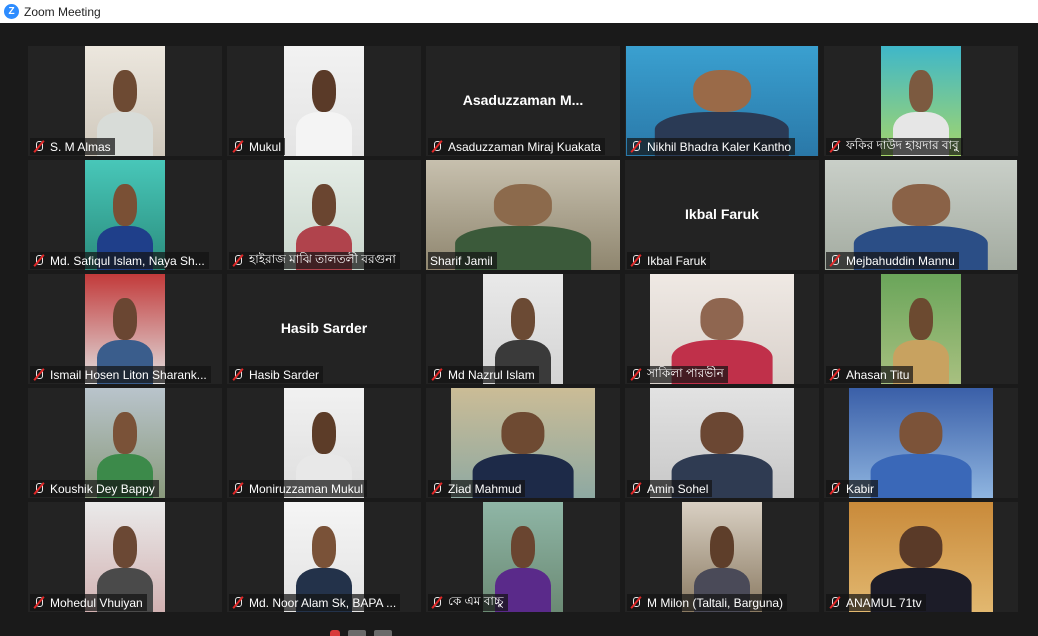  What do you see at coordinates (125, 443) in the screenshot?
I see `participant-tile: Koushik Dey Bappy` at bounding box center [125, 443].